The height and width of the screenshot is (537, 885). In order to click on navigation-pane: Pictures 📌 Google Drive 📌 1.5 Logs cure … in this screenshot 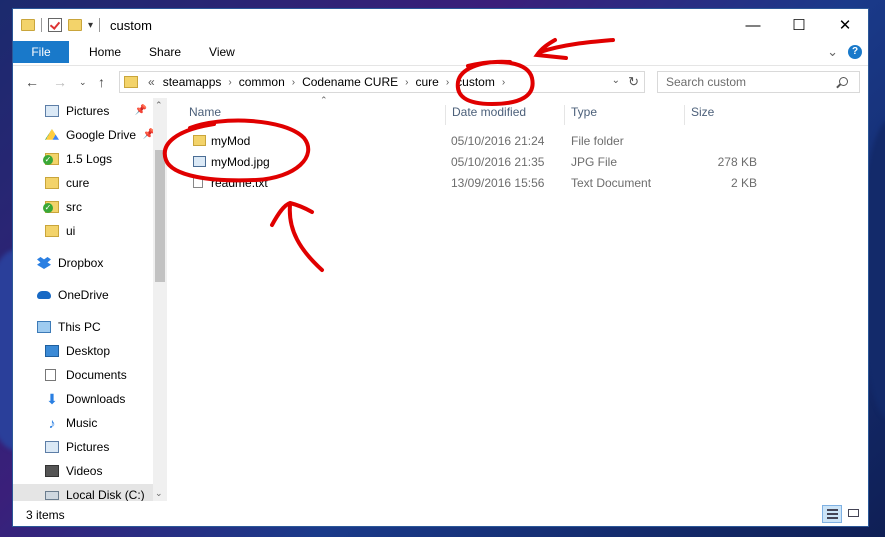, I will do `click(89, 299)`.